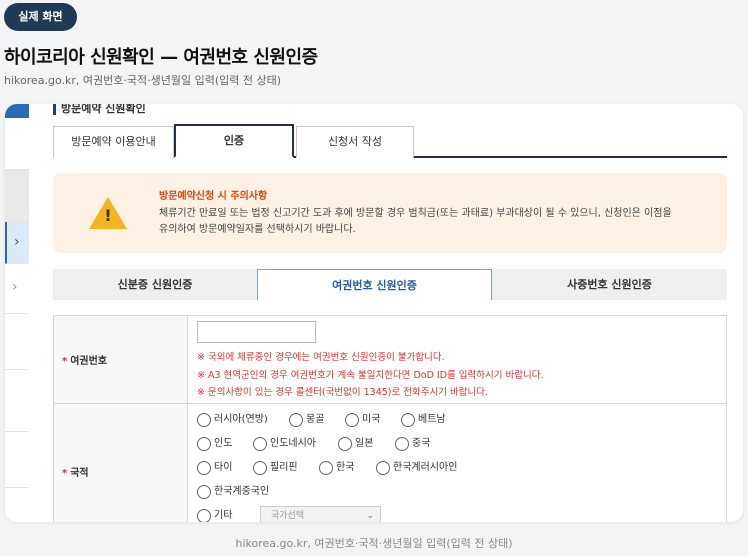 The height and width of the screenshot is (556, 748). What do you see at coordinates (232, 420) in the screenshot?
I see `radio-country: 러시아(연방)` at bounding box center [232, 420].